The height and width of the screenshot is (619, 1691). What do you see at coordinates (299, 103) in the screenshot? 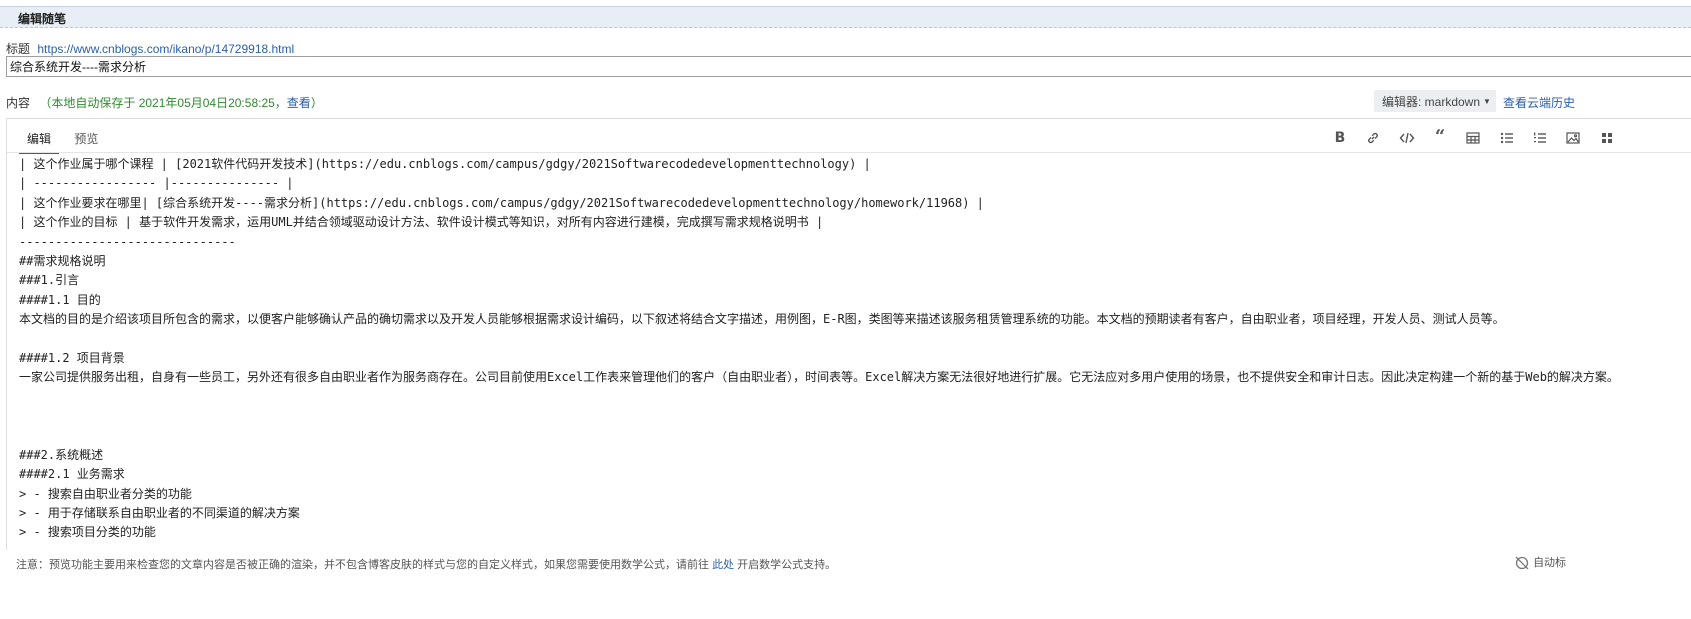
I see `autosave-view-link: 查看` at bounding box center [299, 103].